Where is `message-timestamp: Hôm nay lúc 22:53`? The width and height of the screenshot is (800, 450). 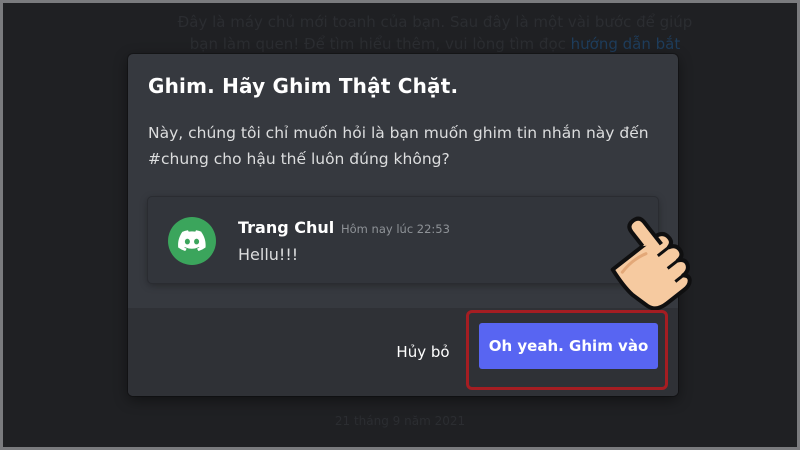
message-timestamp: Hôm nay lúc 22:53 is located at coordinates (395, 229).